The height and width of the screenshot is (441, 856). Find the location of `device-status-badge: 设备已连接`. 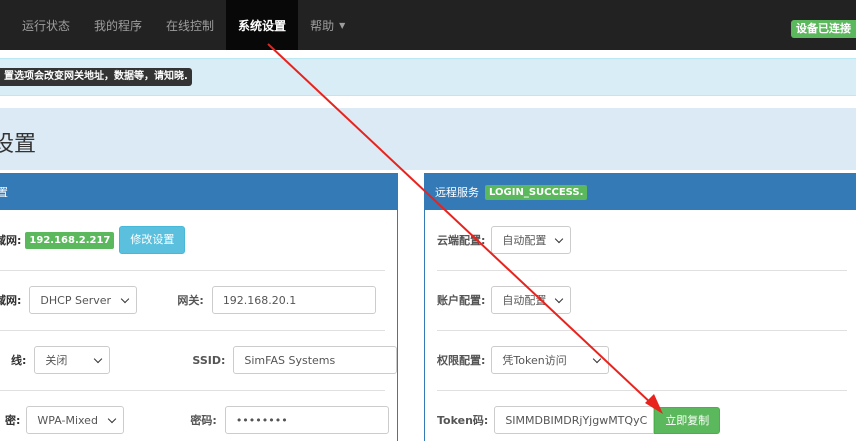

device-status-badge: 设备已连接 is located at coordinates (823, 29).